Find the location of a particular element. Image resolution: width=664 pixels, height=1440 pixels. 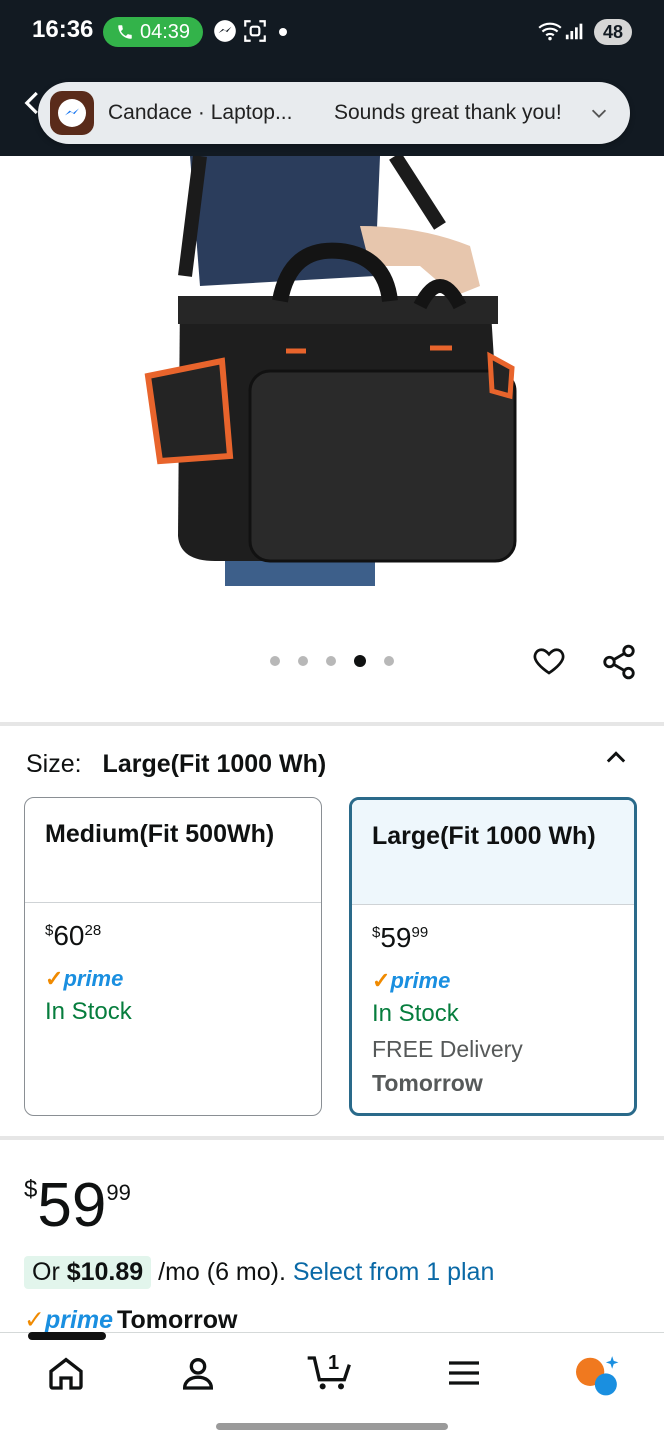

size-option-title: Medium(Fit 500Wh) is located at coordinates (160, 834).